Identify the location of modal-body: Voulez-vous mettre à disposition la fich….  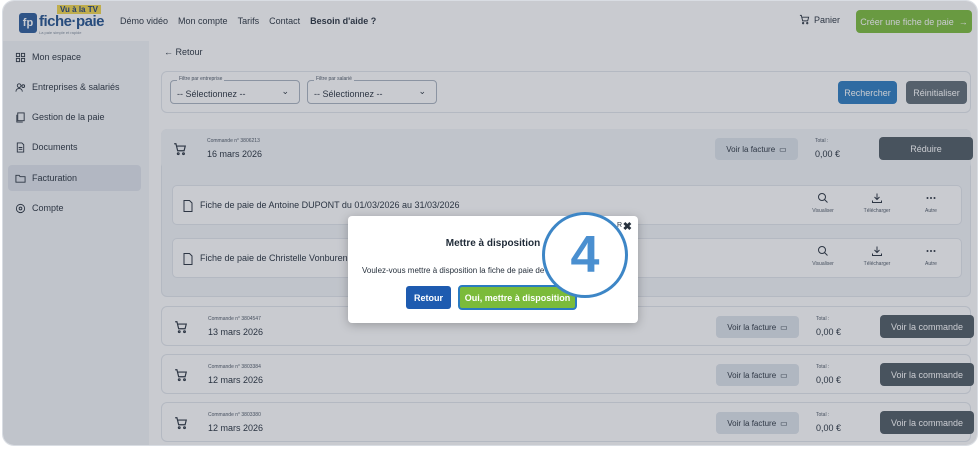
(453, 270).